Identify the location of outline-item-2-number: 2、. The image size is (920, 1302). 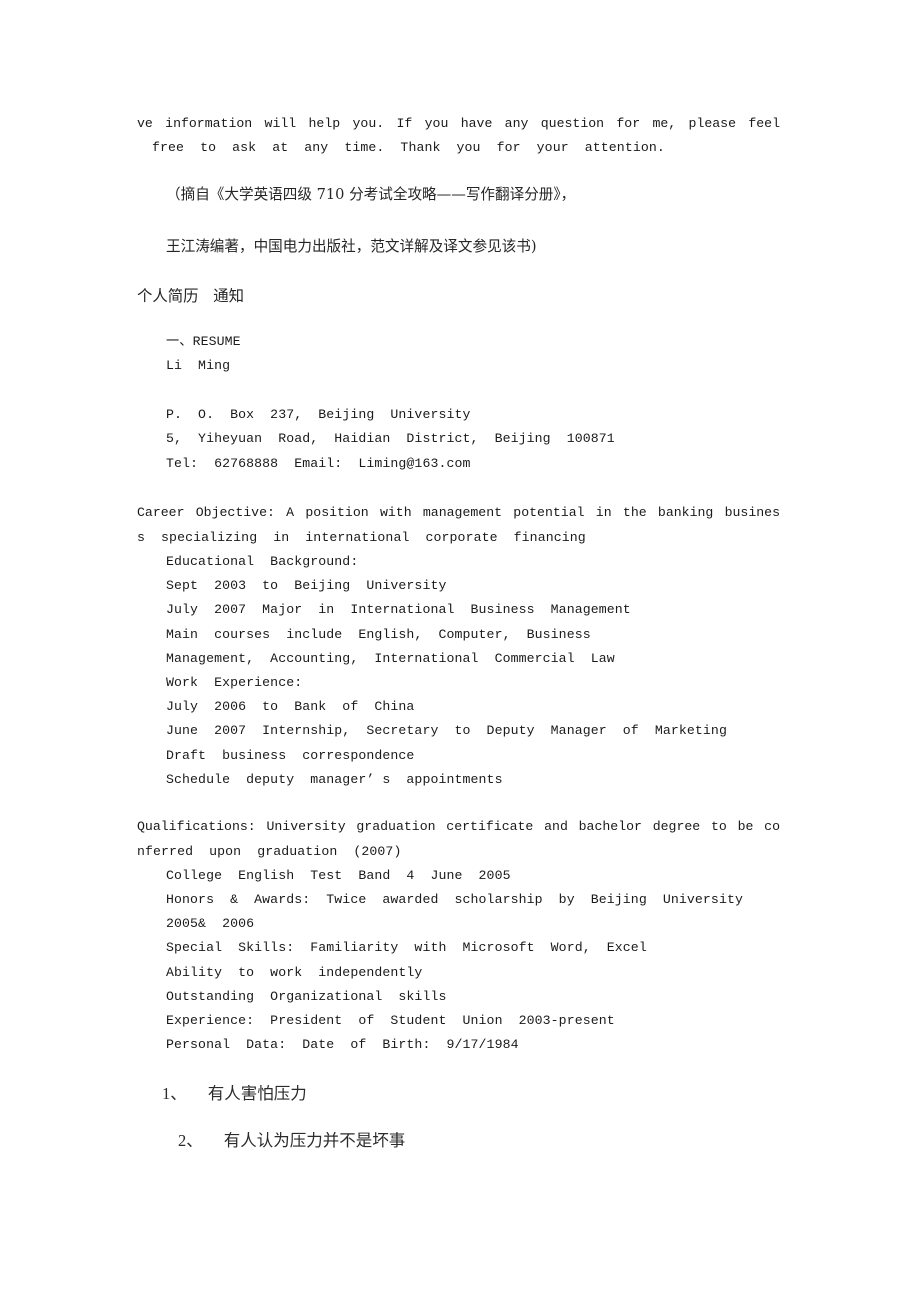
(190, 1140).